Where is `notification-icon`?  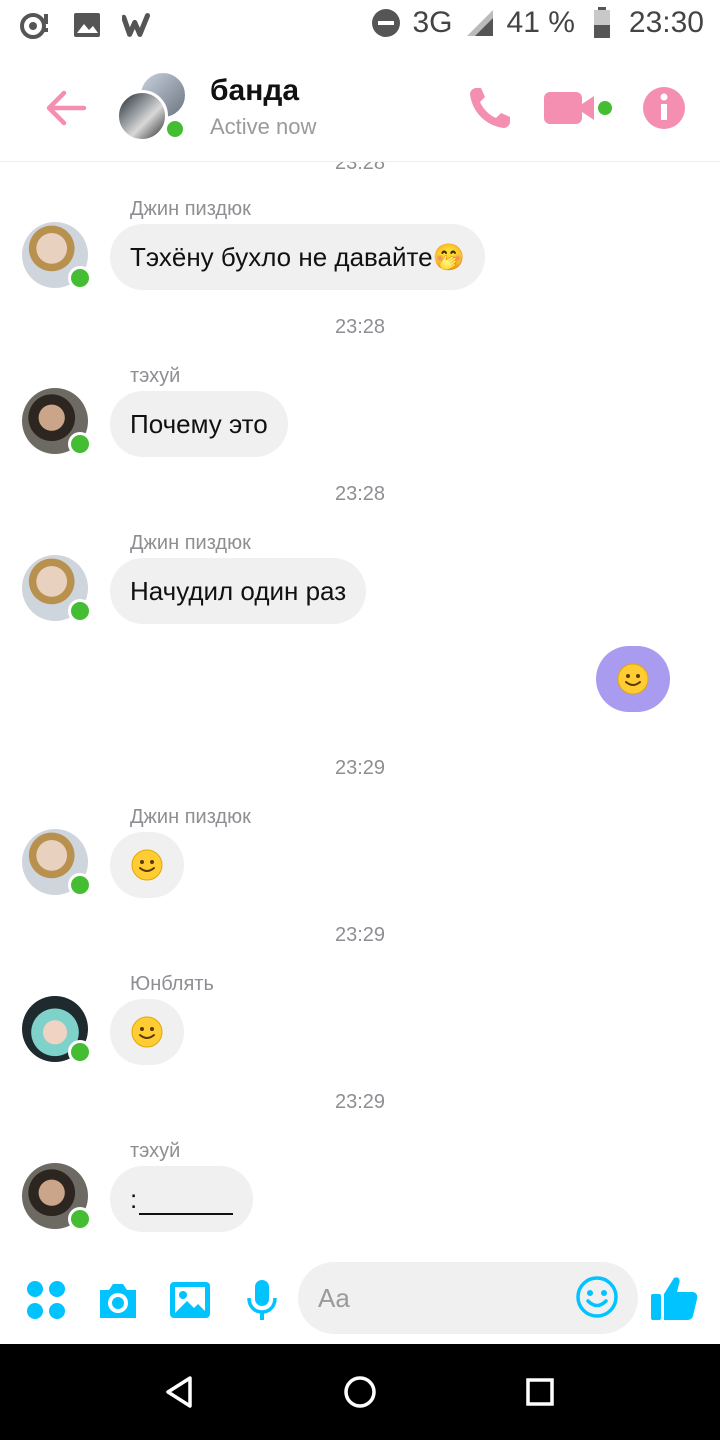 notification-icon is located at coordinates (35, 25).